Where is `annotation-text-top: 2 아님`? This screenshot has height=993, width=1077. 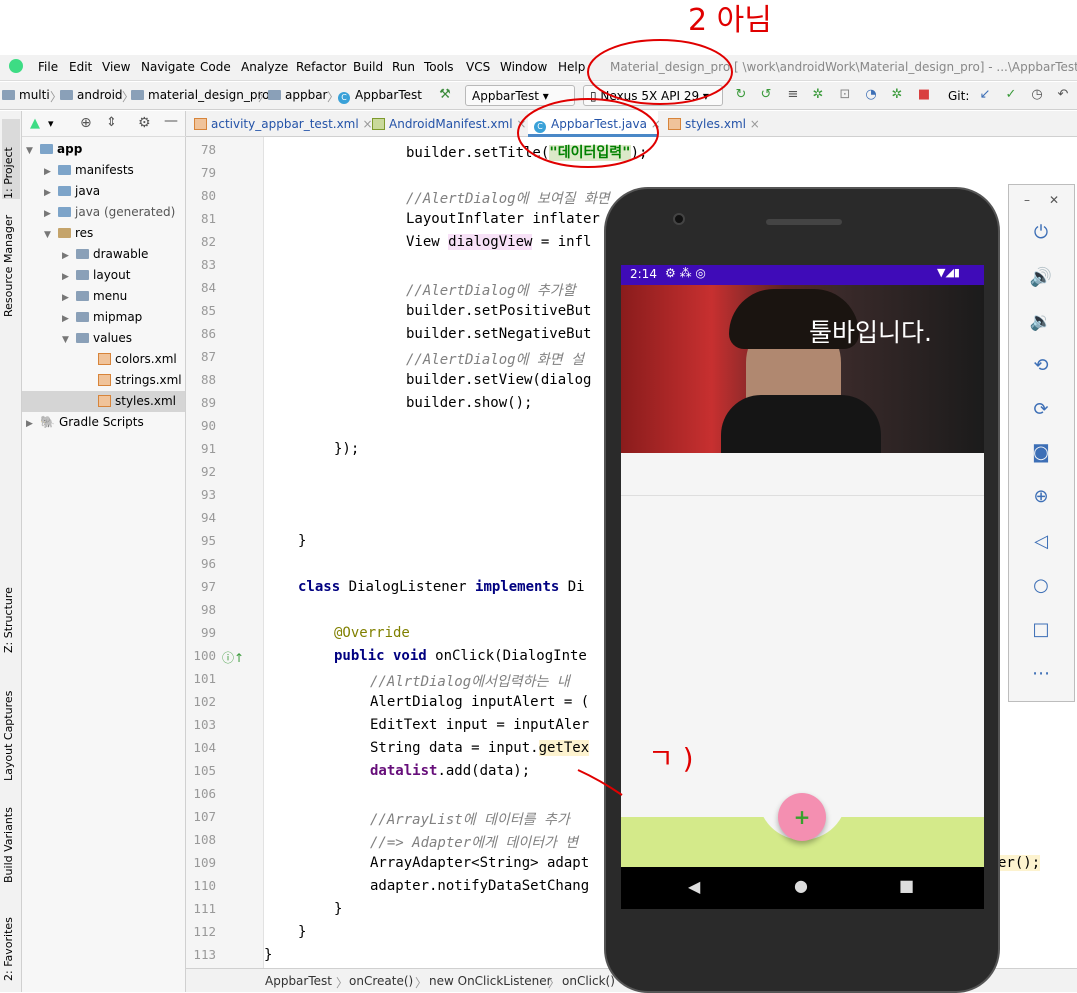
annotation-text-top: 2 아님 is located at coordinates (730, 20).